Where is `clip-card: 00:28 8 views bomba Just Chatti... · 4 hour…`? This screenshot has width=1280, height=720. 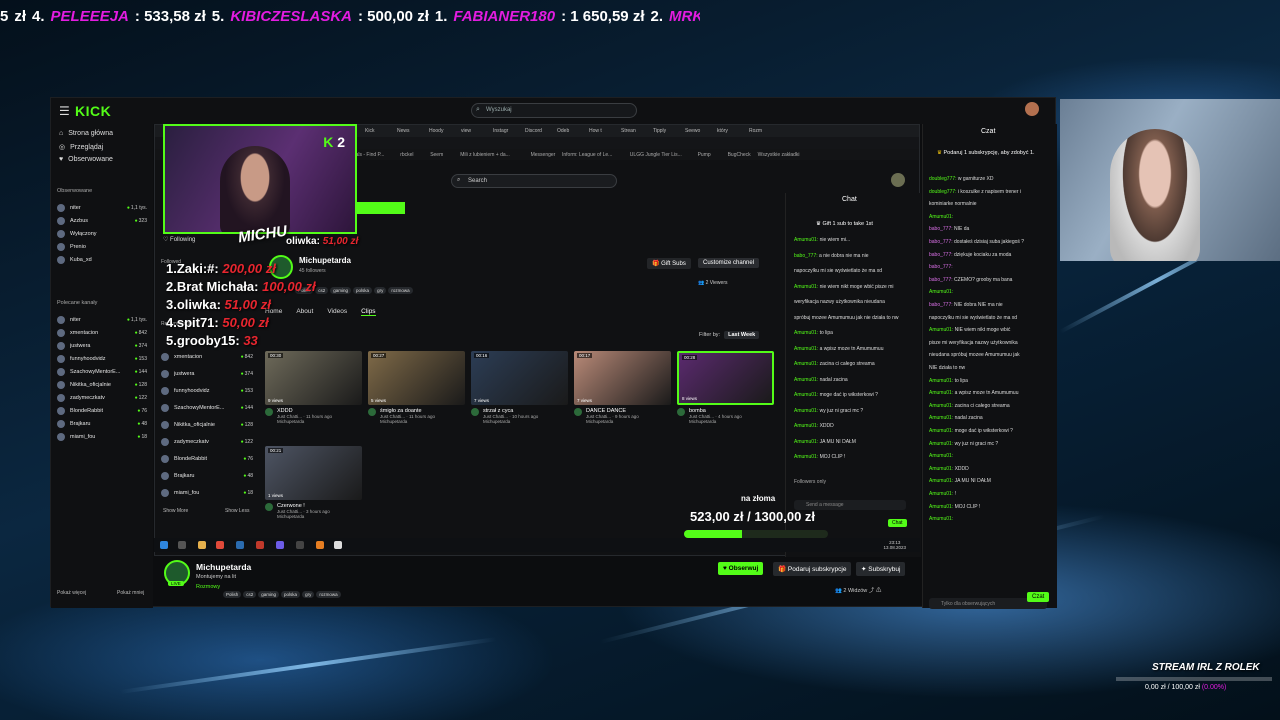 clip-card: 00:28 8 views bomba Just Chatti... · 4 hour… is located at coordinates (725, 387).